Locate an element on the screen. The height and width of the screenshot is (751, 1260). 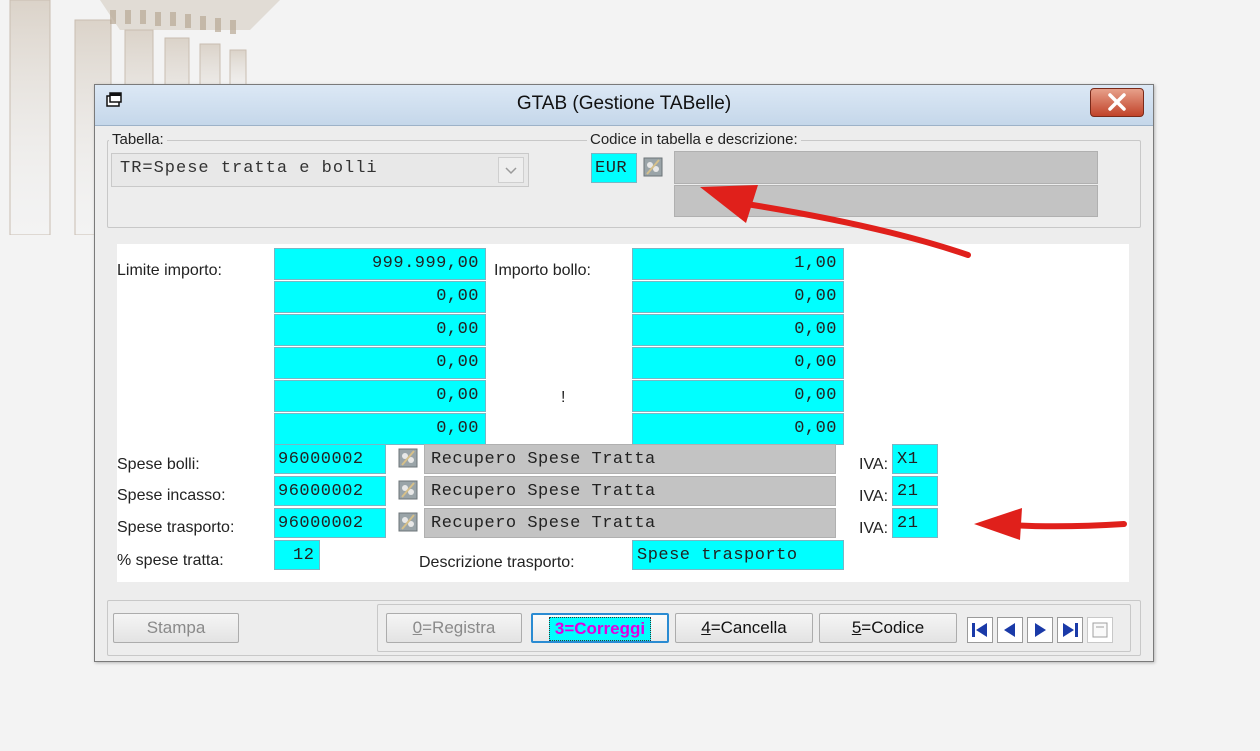
exclamation-mark: ! is located at coordinates (563, 397).